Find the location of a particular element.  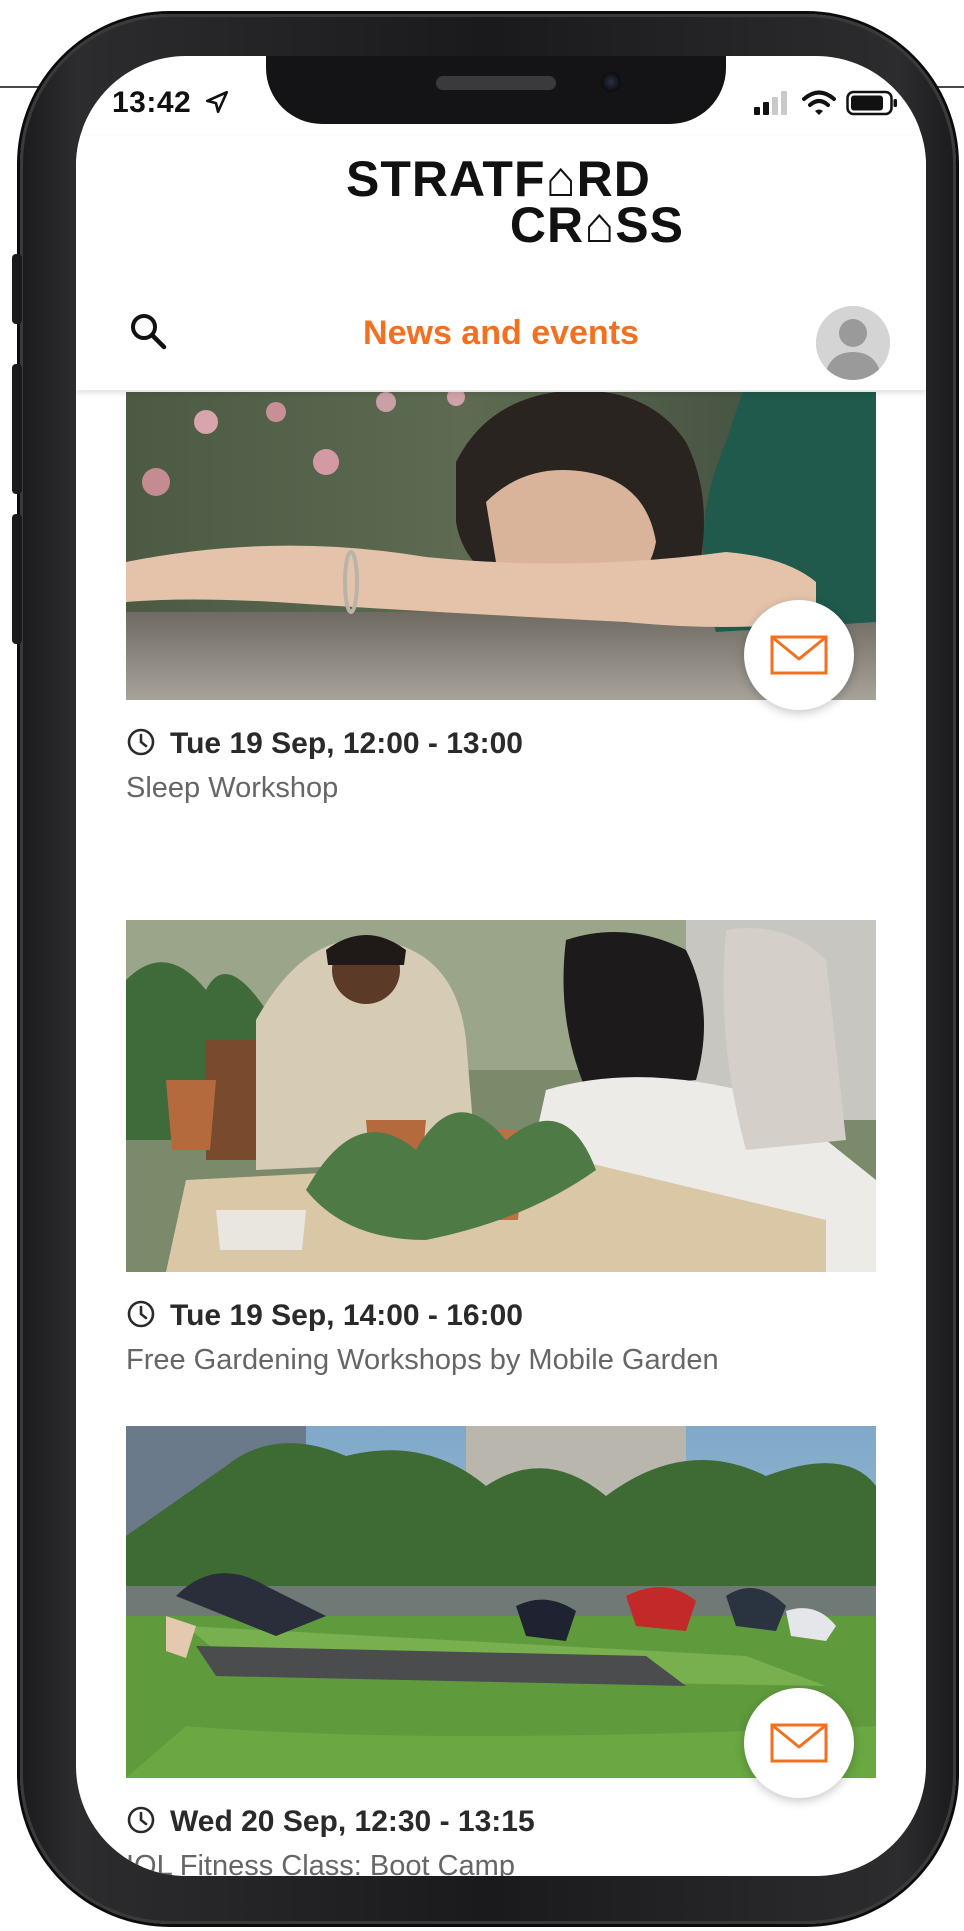

location-arrow-icon is located at coordinates (217, 106).